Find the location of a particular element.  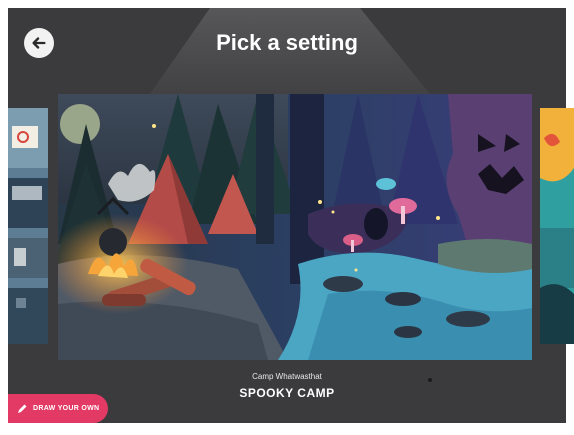

screen-border-top is located at coordinates (287, 4).